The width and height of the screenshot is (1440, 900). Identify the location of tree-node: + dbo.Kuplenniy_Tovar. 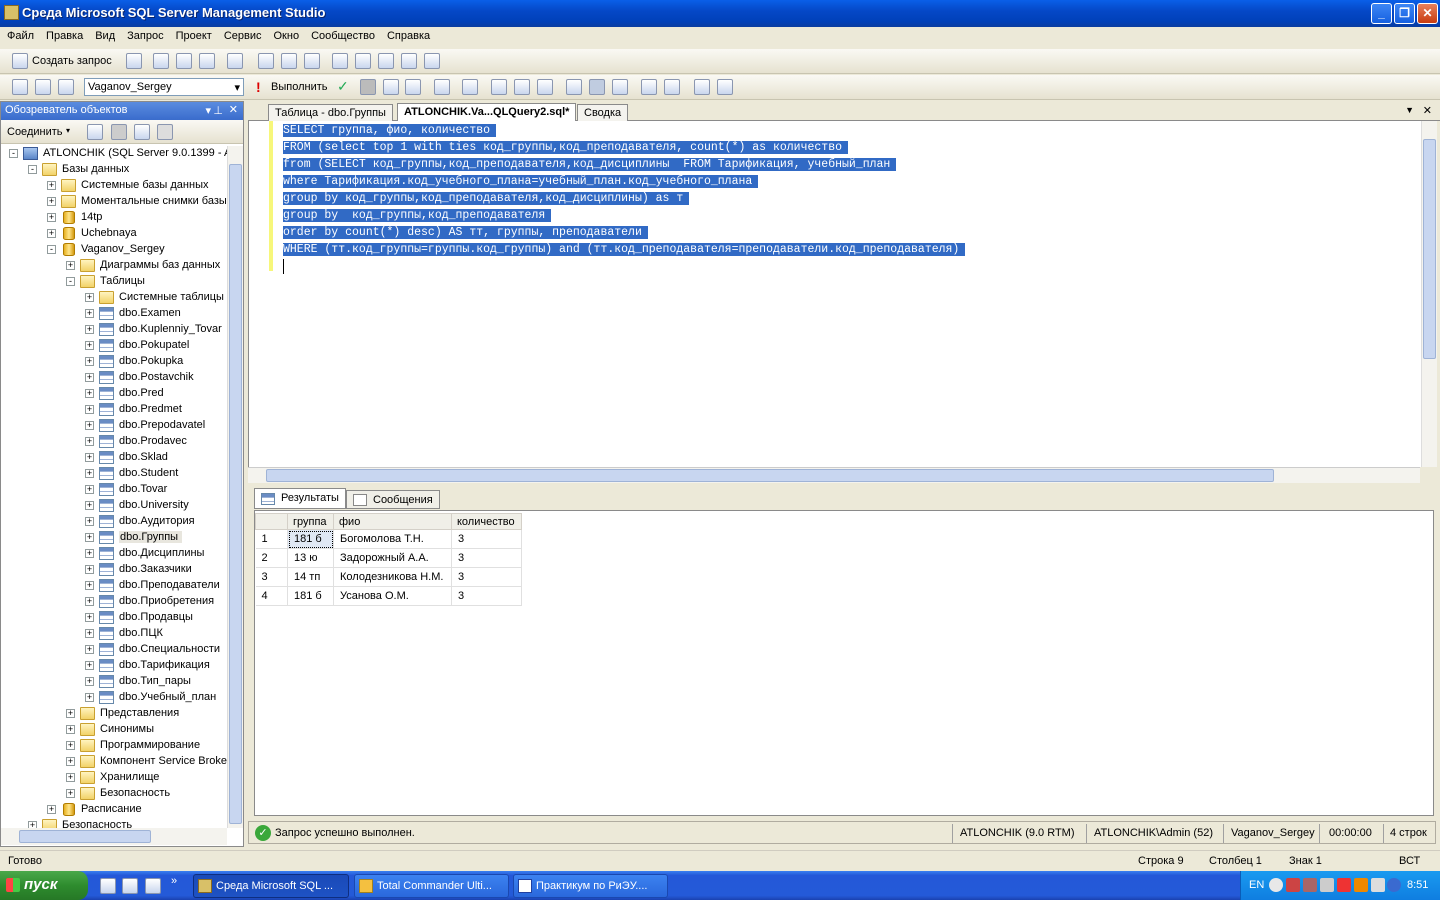
(114, 330).